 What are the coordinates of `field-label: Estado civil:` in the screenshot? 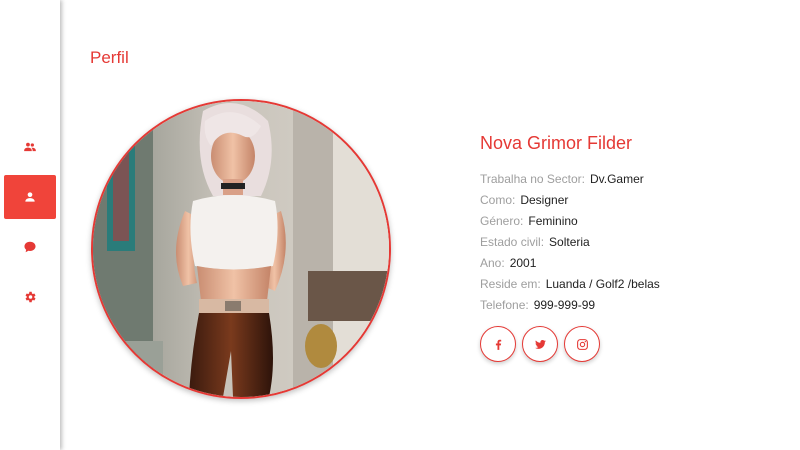 It's located at (512, 242).